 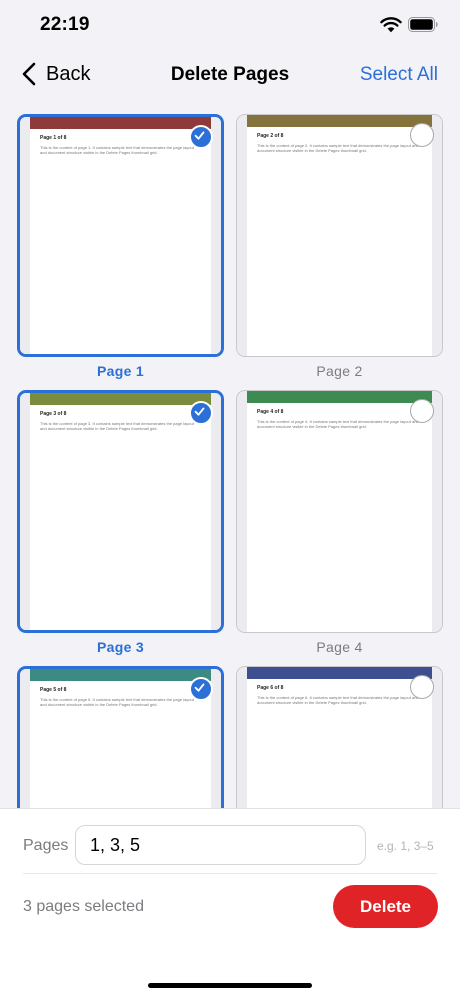 I want to click on thumbnail-title: Page 4 of 8, so click(x=270, y=412).